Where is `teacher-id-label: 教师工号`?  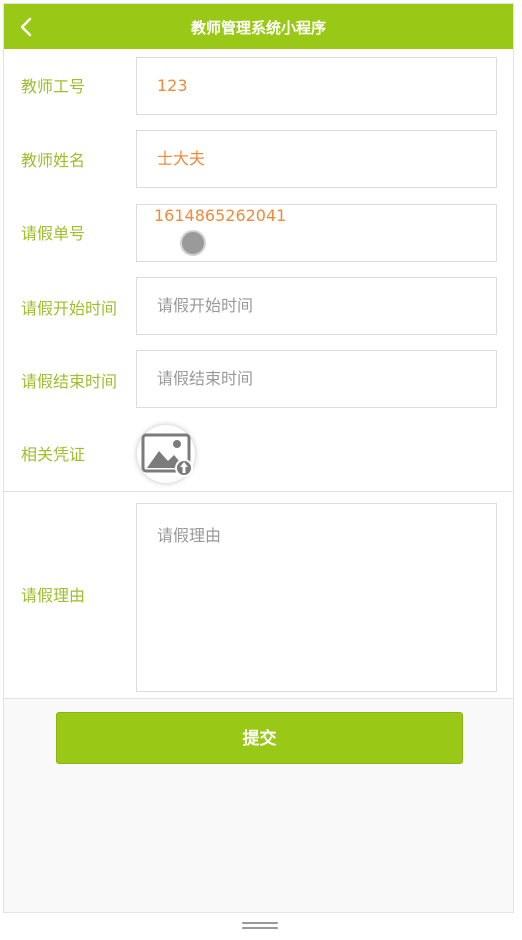 teacher-id-label: 教师工号 is located at coordinates (53, 86).